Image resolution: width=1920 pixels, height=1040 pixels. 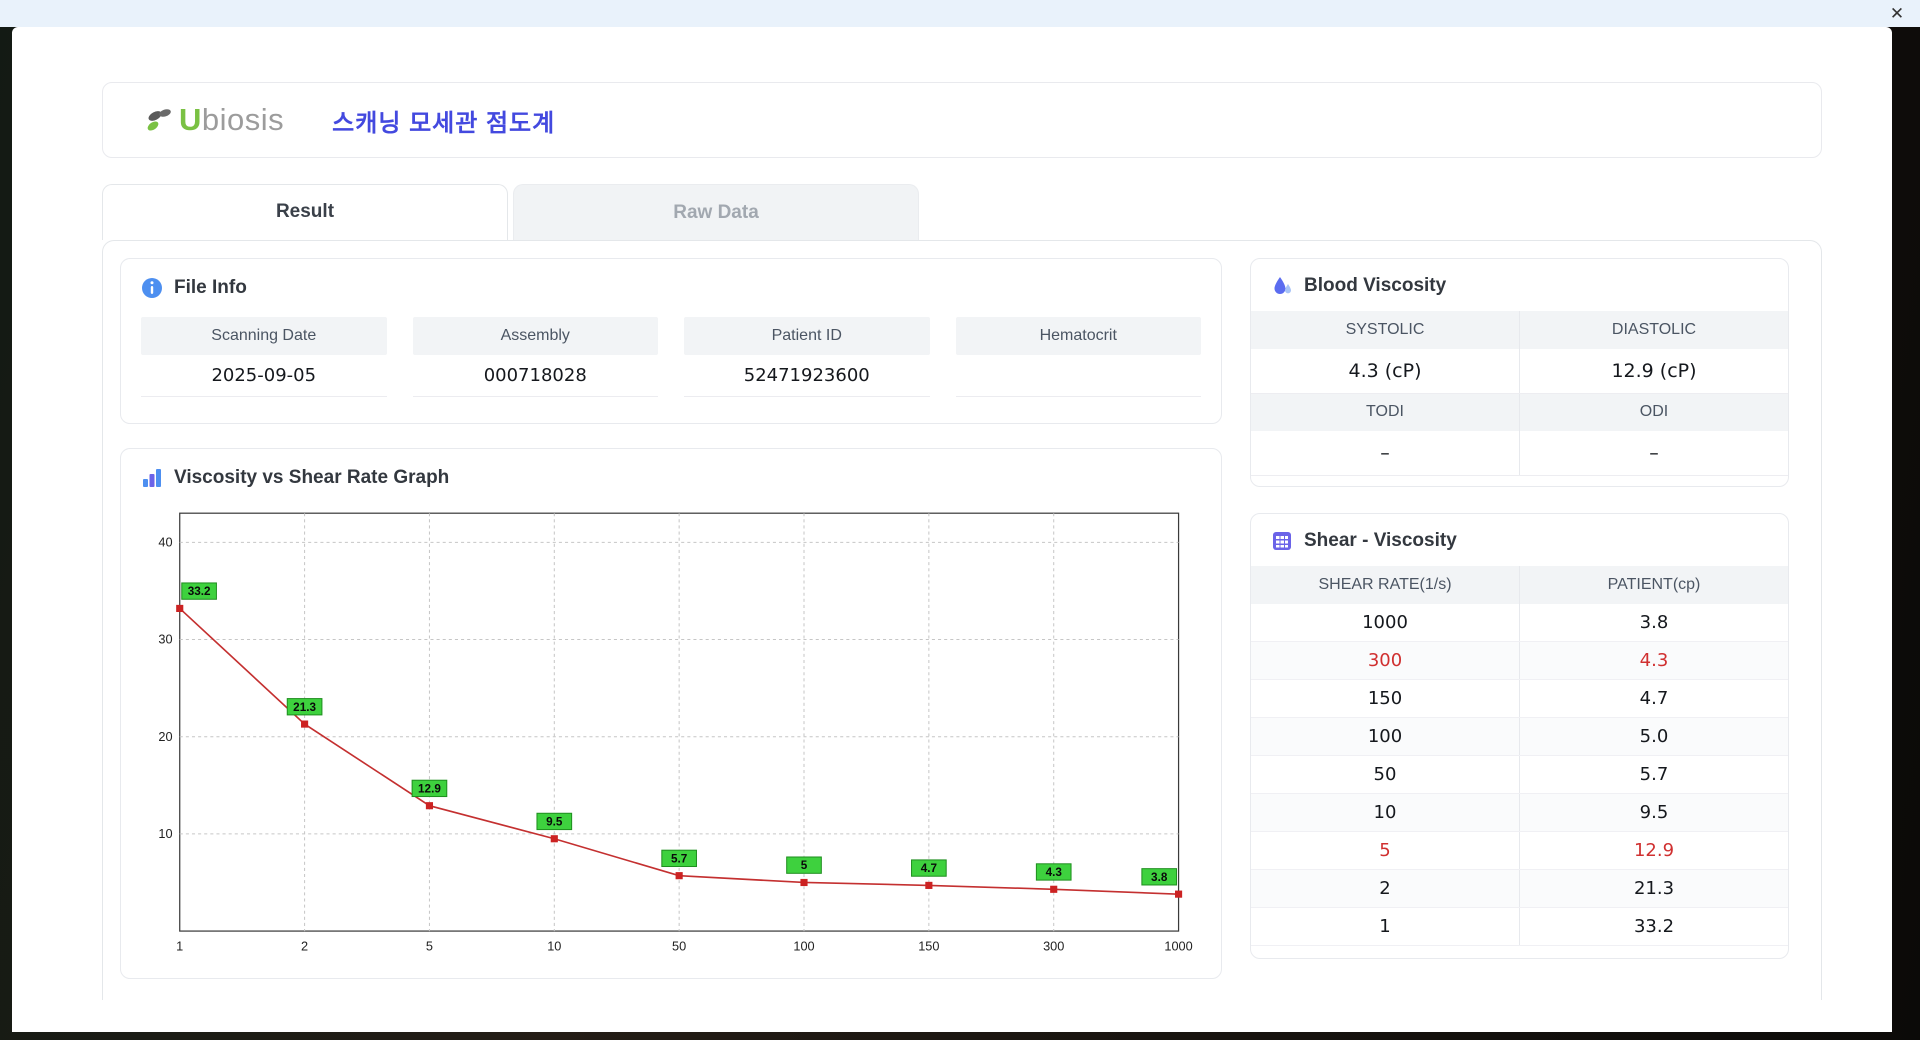 What do you see at coordinates (160, 121) in the screenshot?
I see `leaf-logo-icon` at bounding box center [160, 121].